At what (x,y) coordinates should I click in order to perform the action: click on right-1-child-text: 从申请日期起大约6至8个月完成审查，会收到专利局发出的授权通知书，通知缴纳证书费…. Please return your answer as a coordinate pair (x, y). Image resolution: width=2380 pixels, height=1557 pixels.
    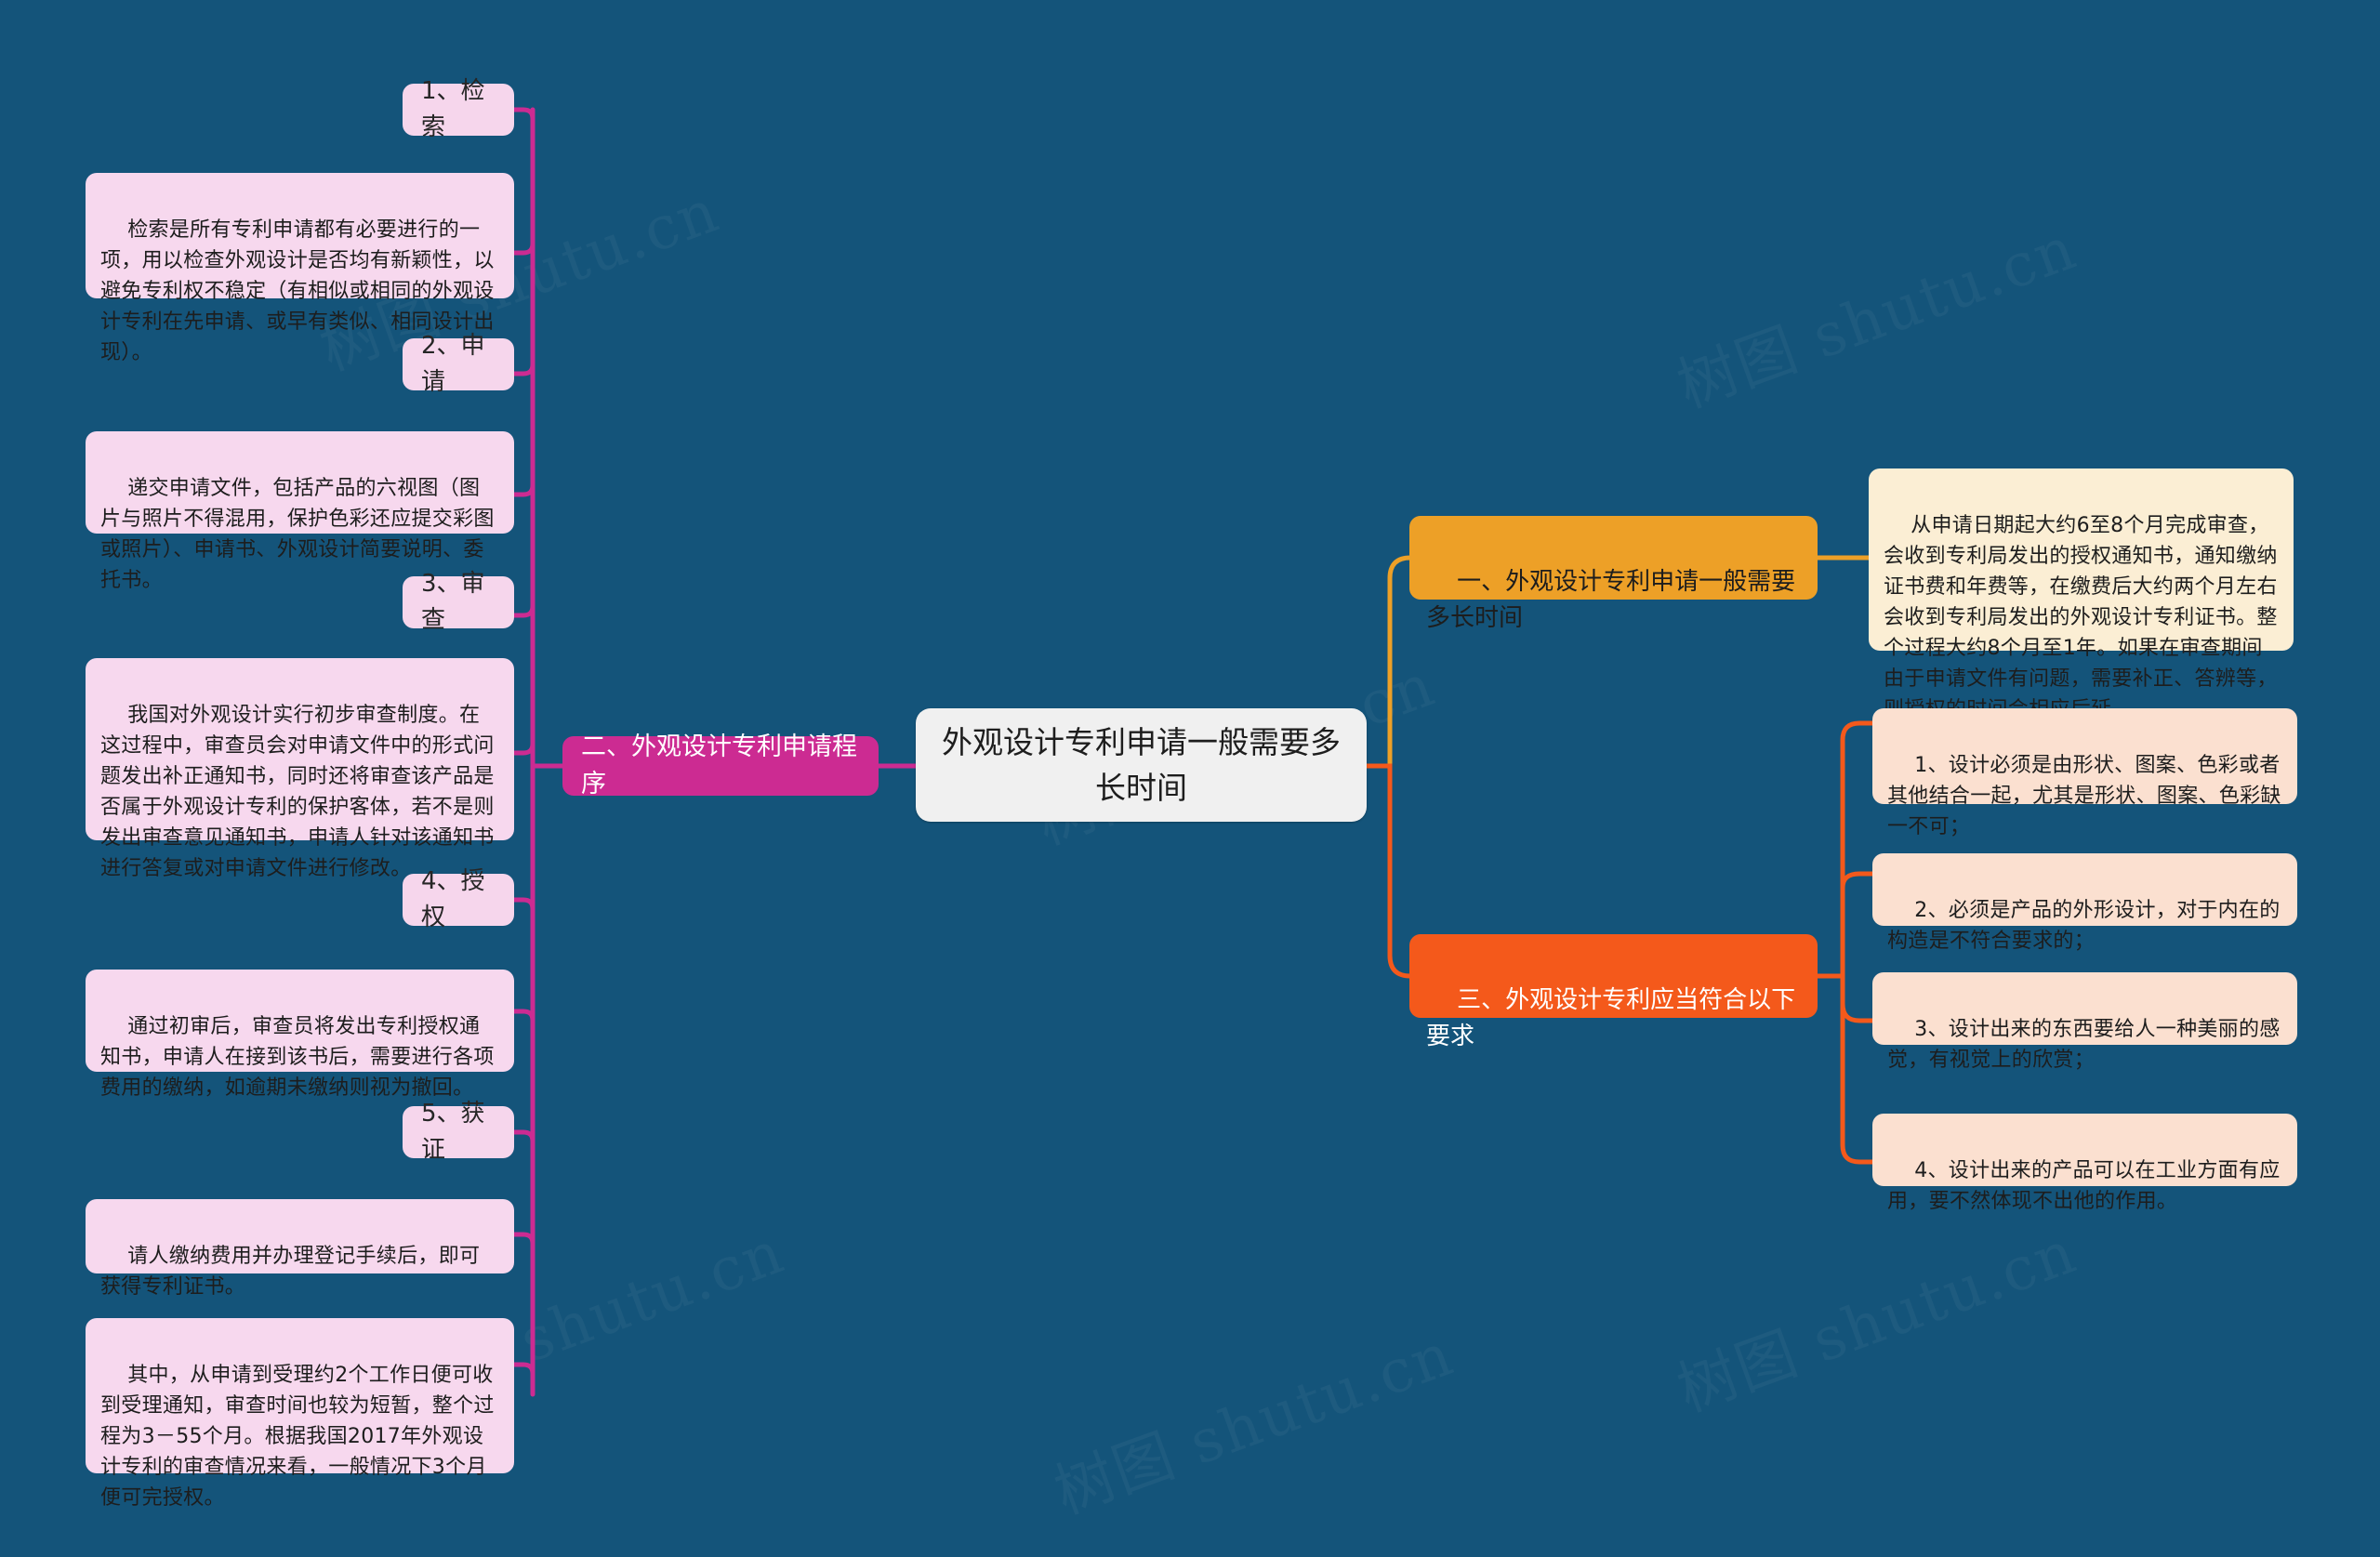
    Looking at the image, I should click on (2081, 617).